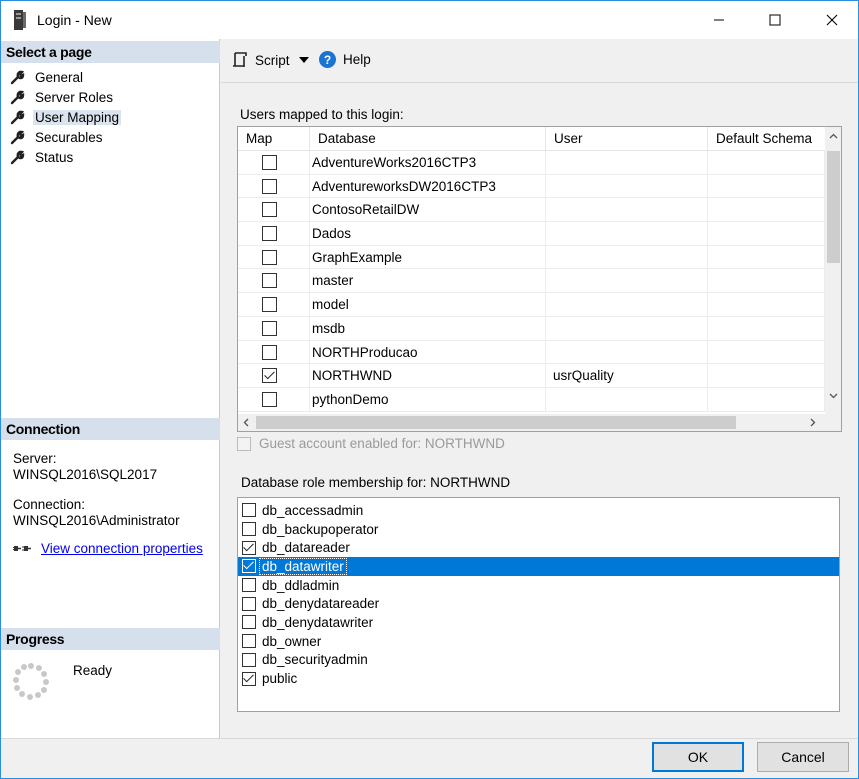 This screenshot has width=859, height=779. I want to click on user-cell: usrQuality, so click(627, 376).